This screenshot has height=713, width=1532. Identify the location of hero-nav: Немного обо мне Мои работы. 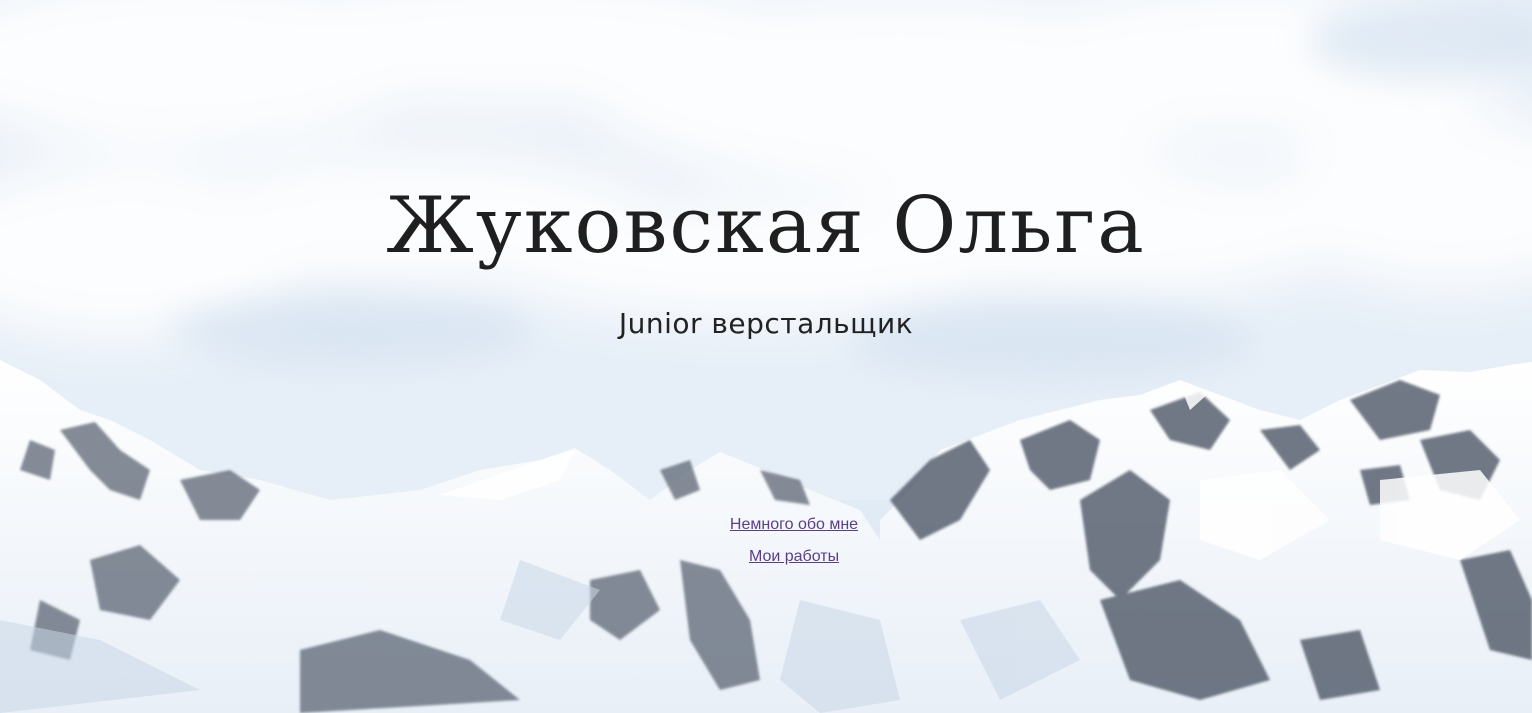
(794, 541).